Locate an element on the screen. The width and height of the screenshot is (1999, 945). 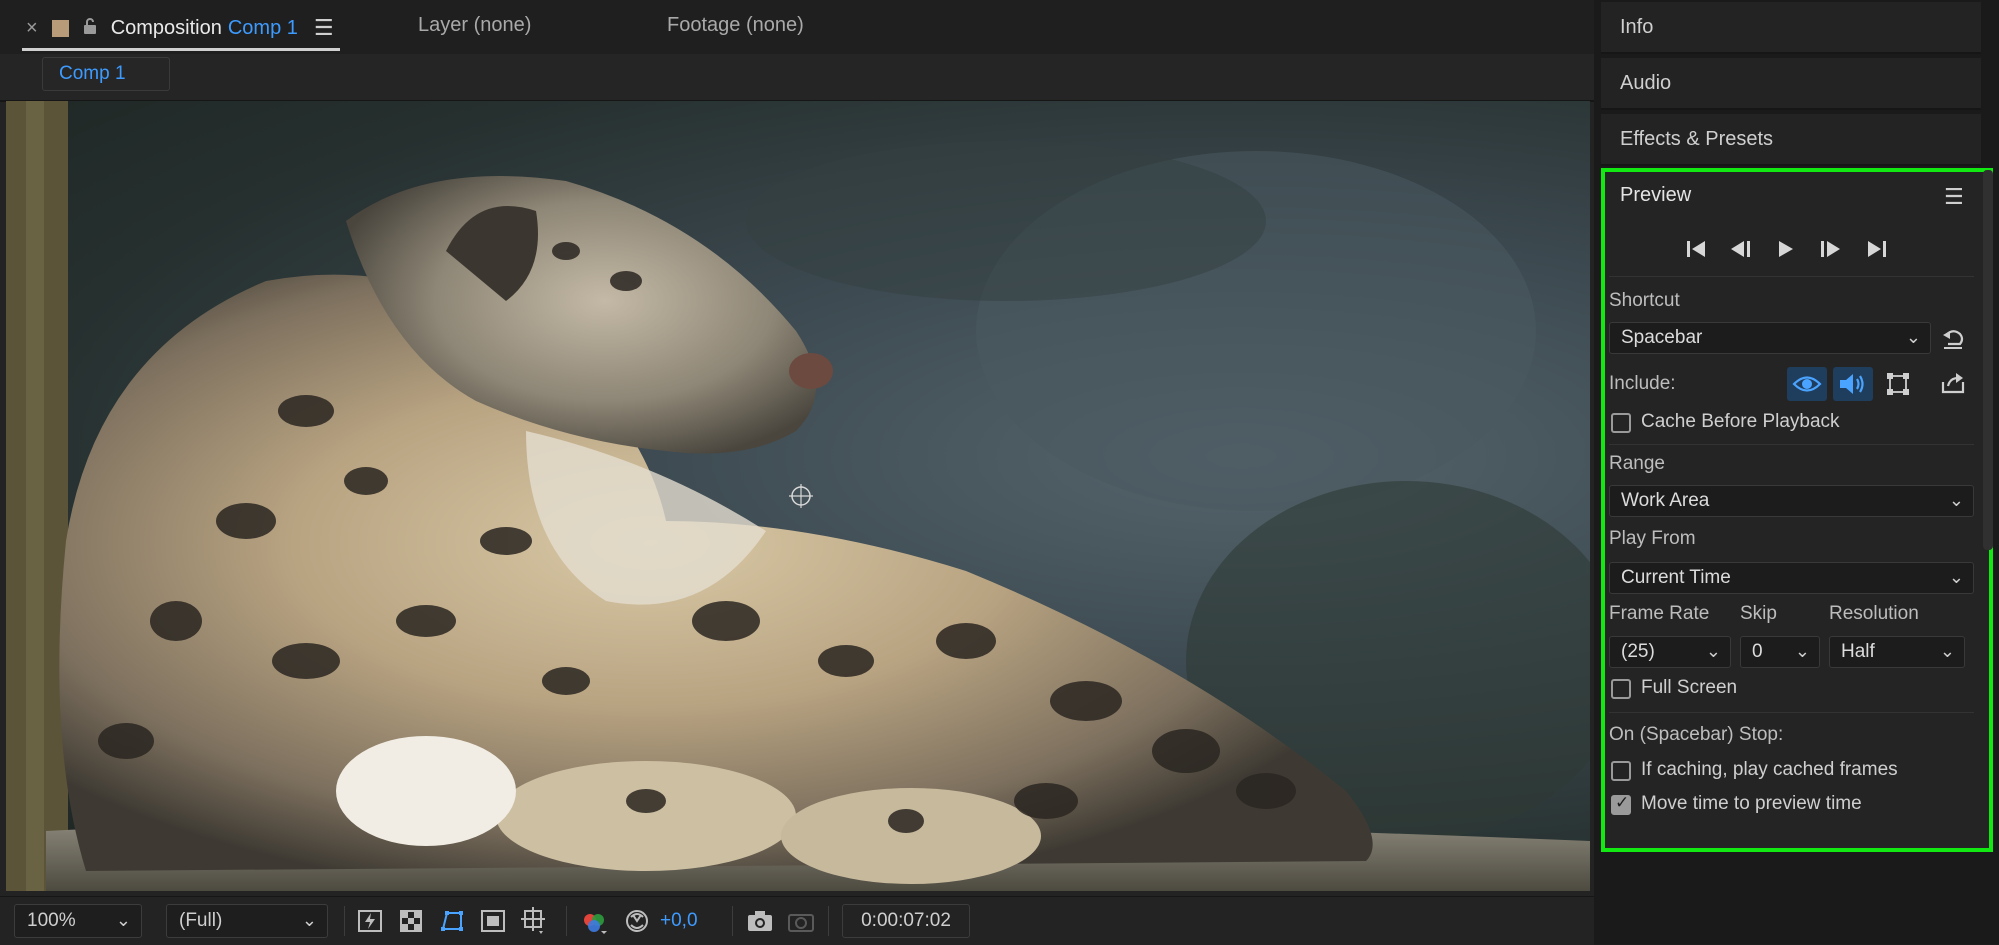
eye-icon is located at coordinates (1807, 384).